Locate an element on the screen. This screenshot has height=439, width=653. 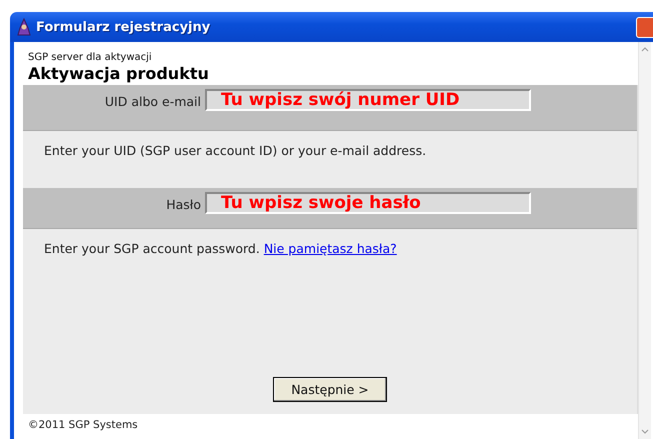
copyright-text: ©2011 SGP Systems is located at coordinates (83, 424).